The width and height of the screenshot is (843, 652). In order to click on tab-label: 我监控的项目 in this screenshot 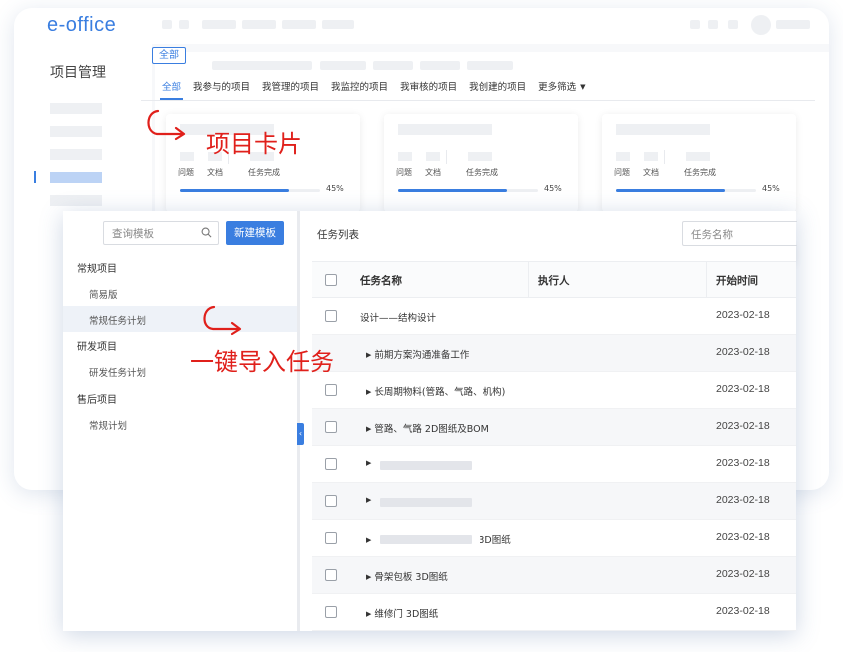, I will do `click(360, 87)`.